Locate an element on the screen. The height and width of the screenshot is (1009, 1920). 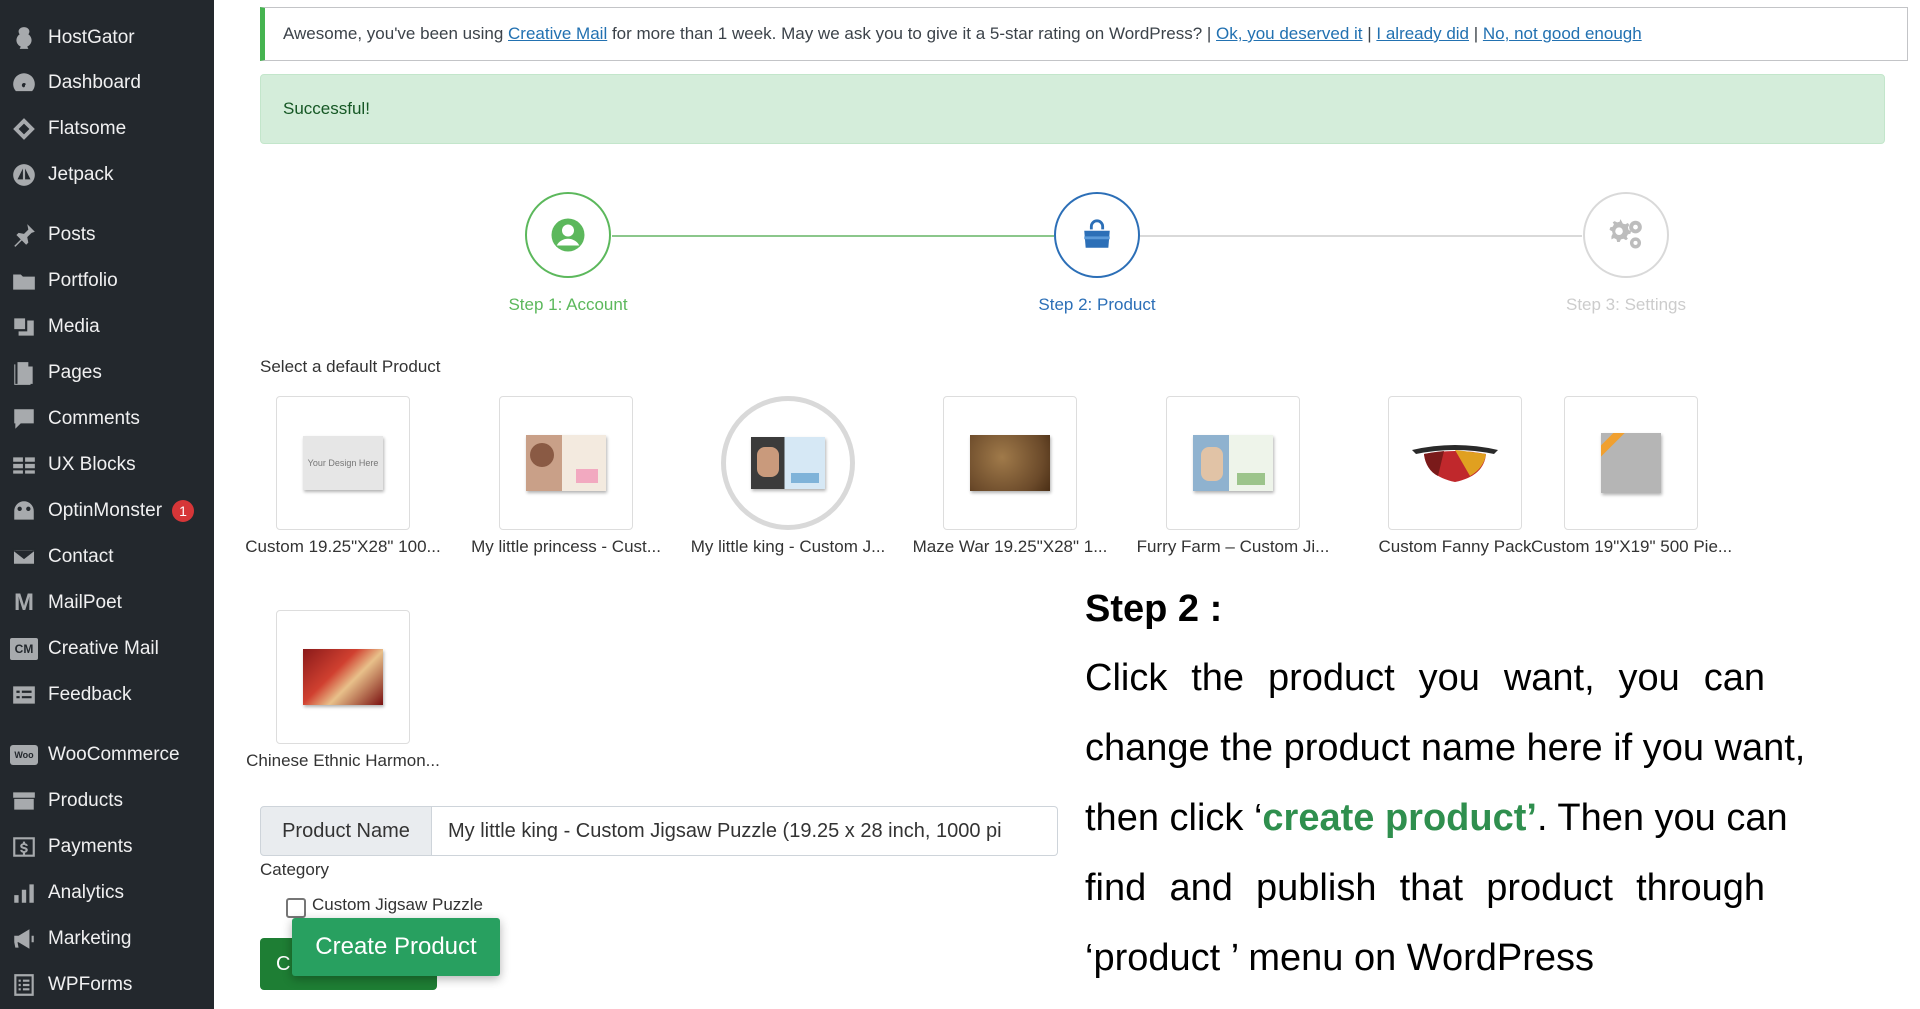
sidebar-item-flatsome: Flatsome is located at coordinates (107, 129).